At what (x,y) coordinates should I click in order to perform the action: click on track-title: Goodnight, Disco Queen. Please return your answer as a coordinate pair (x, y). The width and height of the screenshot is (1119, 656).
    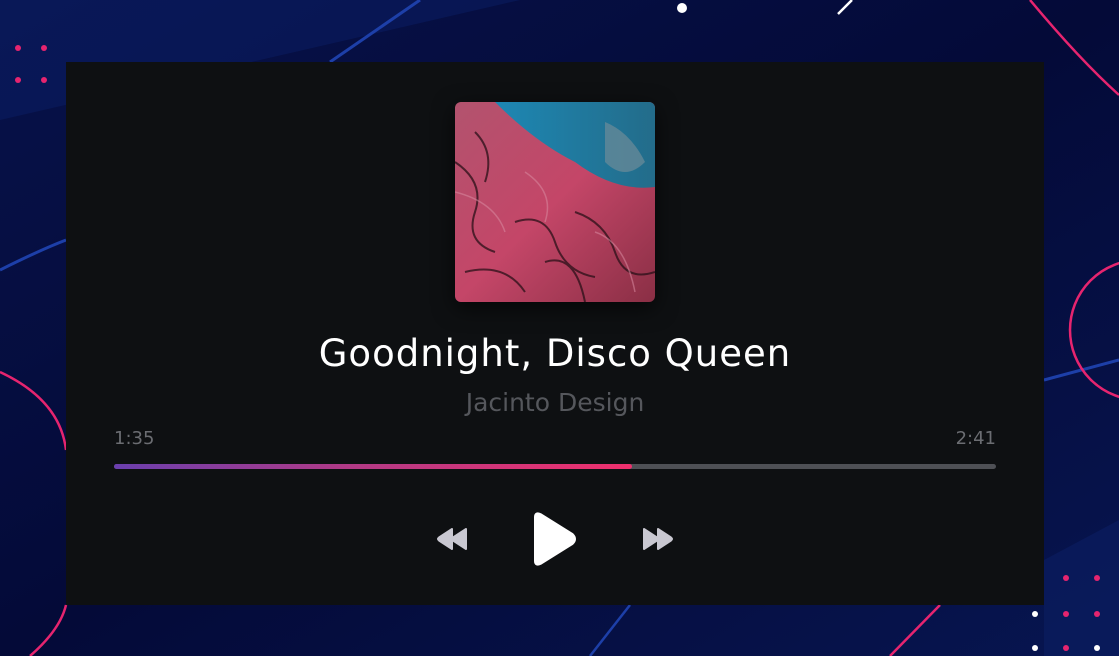
    Looking at the image, I should click on (555, 353).